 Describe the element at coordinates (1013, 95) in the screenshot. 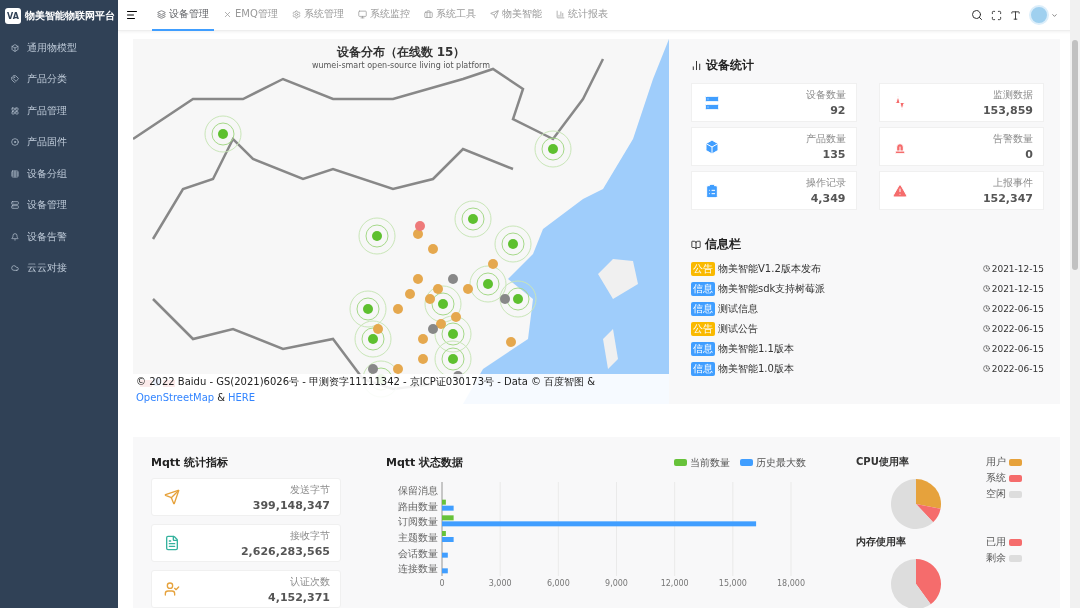

I see `stat-label: 监测数据` at that location.